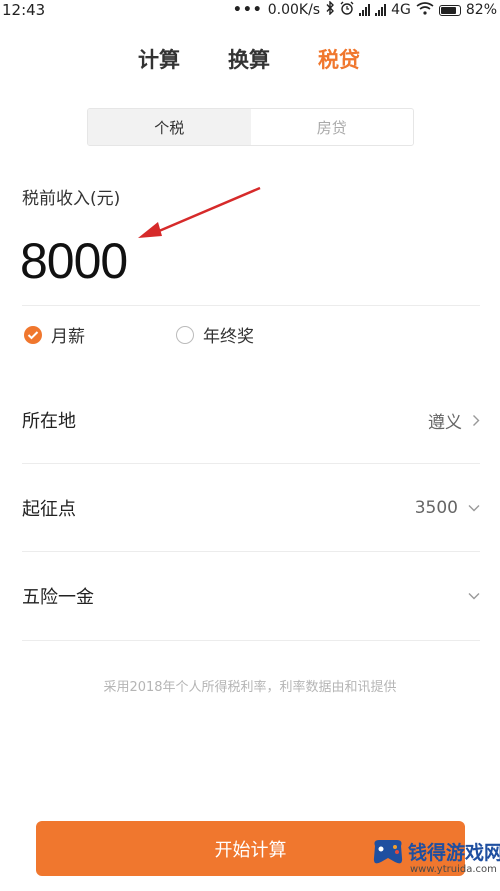 This screenshot has height=891, width=500. I want to click on top-tabs: 计算 换算 税贷, so click(250, 60).